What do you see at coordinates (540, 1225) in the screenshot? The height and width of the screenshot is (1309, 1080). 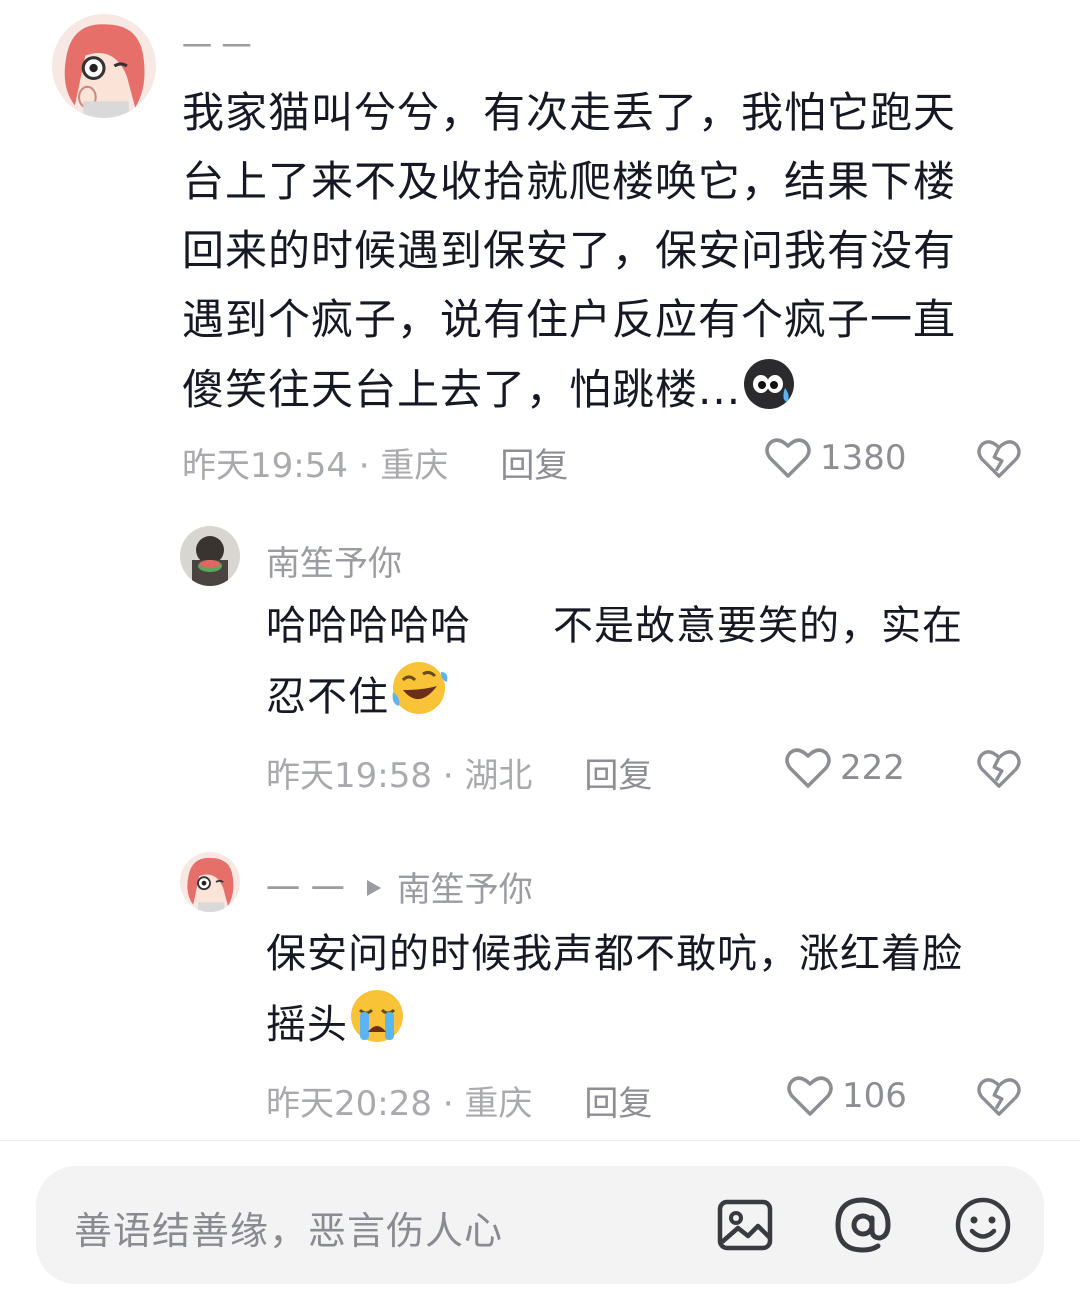 I see `comment-input-bar: 善语结善缘，恶言伤人心` at bounding box center [540, 1225].